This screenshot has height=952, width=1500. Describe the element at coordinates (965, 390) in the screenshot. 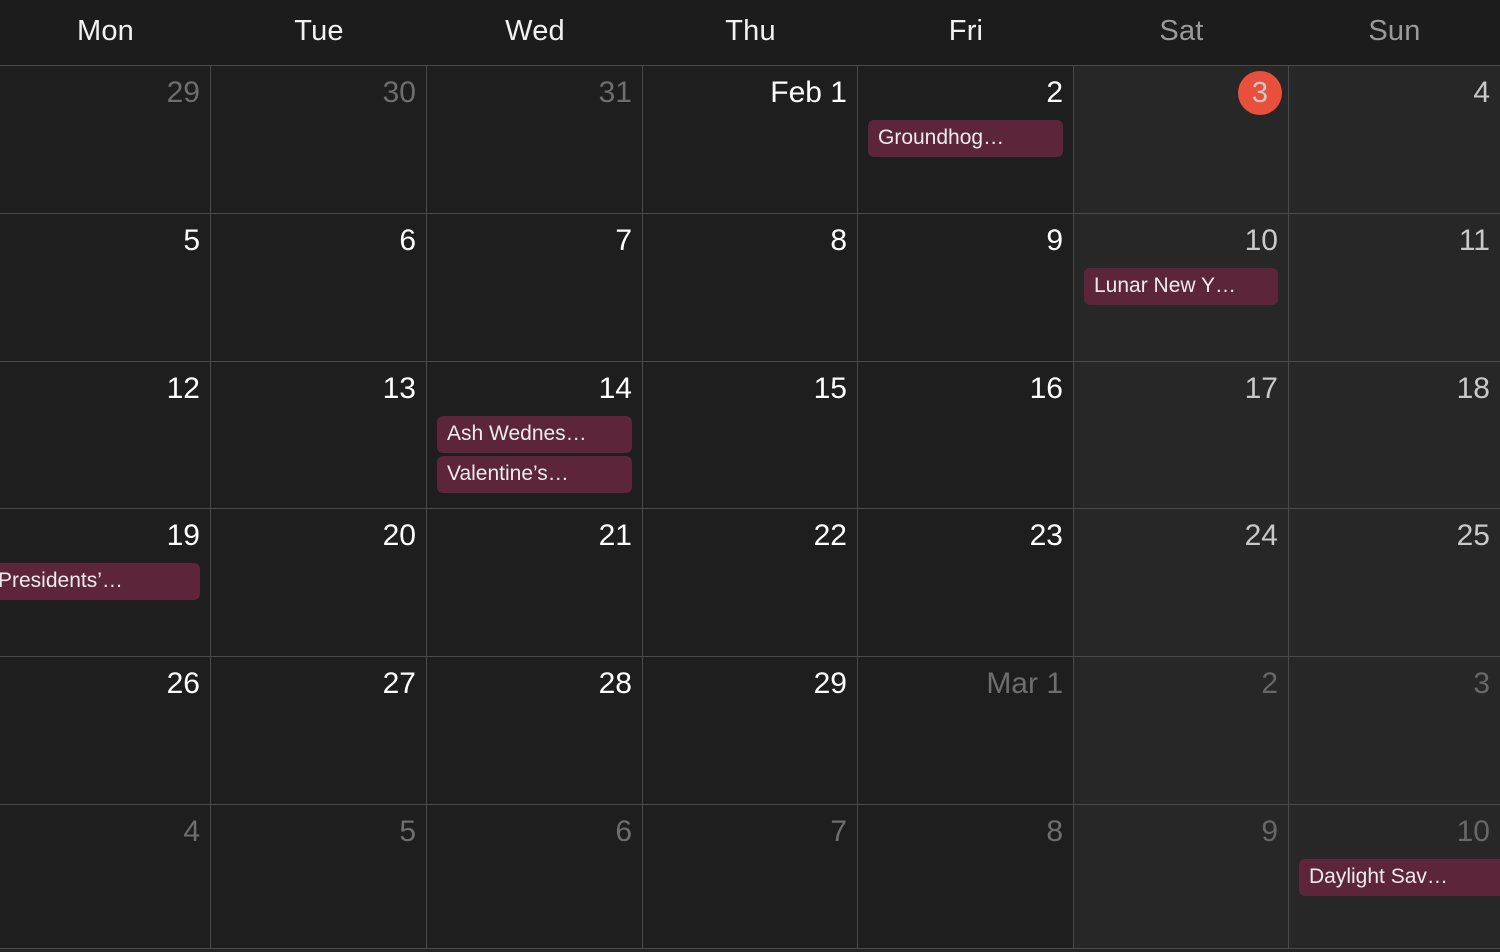

I see `day-number-row: 16` at that location.